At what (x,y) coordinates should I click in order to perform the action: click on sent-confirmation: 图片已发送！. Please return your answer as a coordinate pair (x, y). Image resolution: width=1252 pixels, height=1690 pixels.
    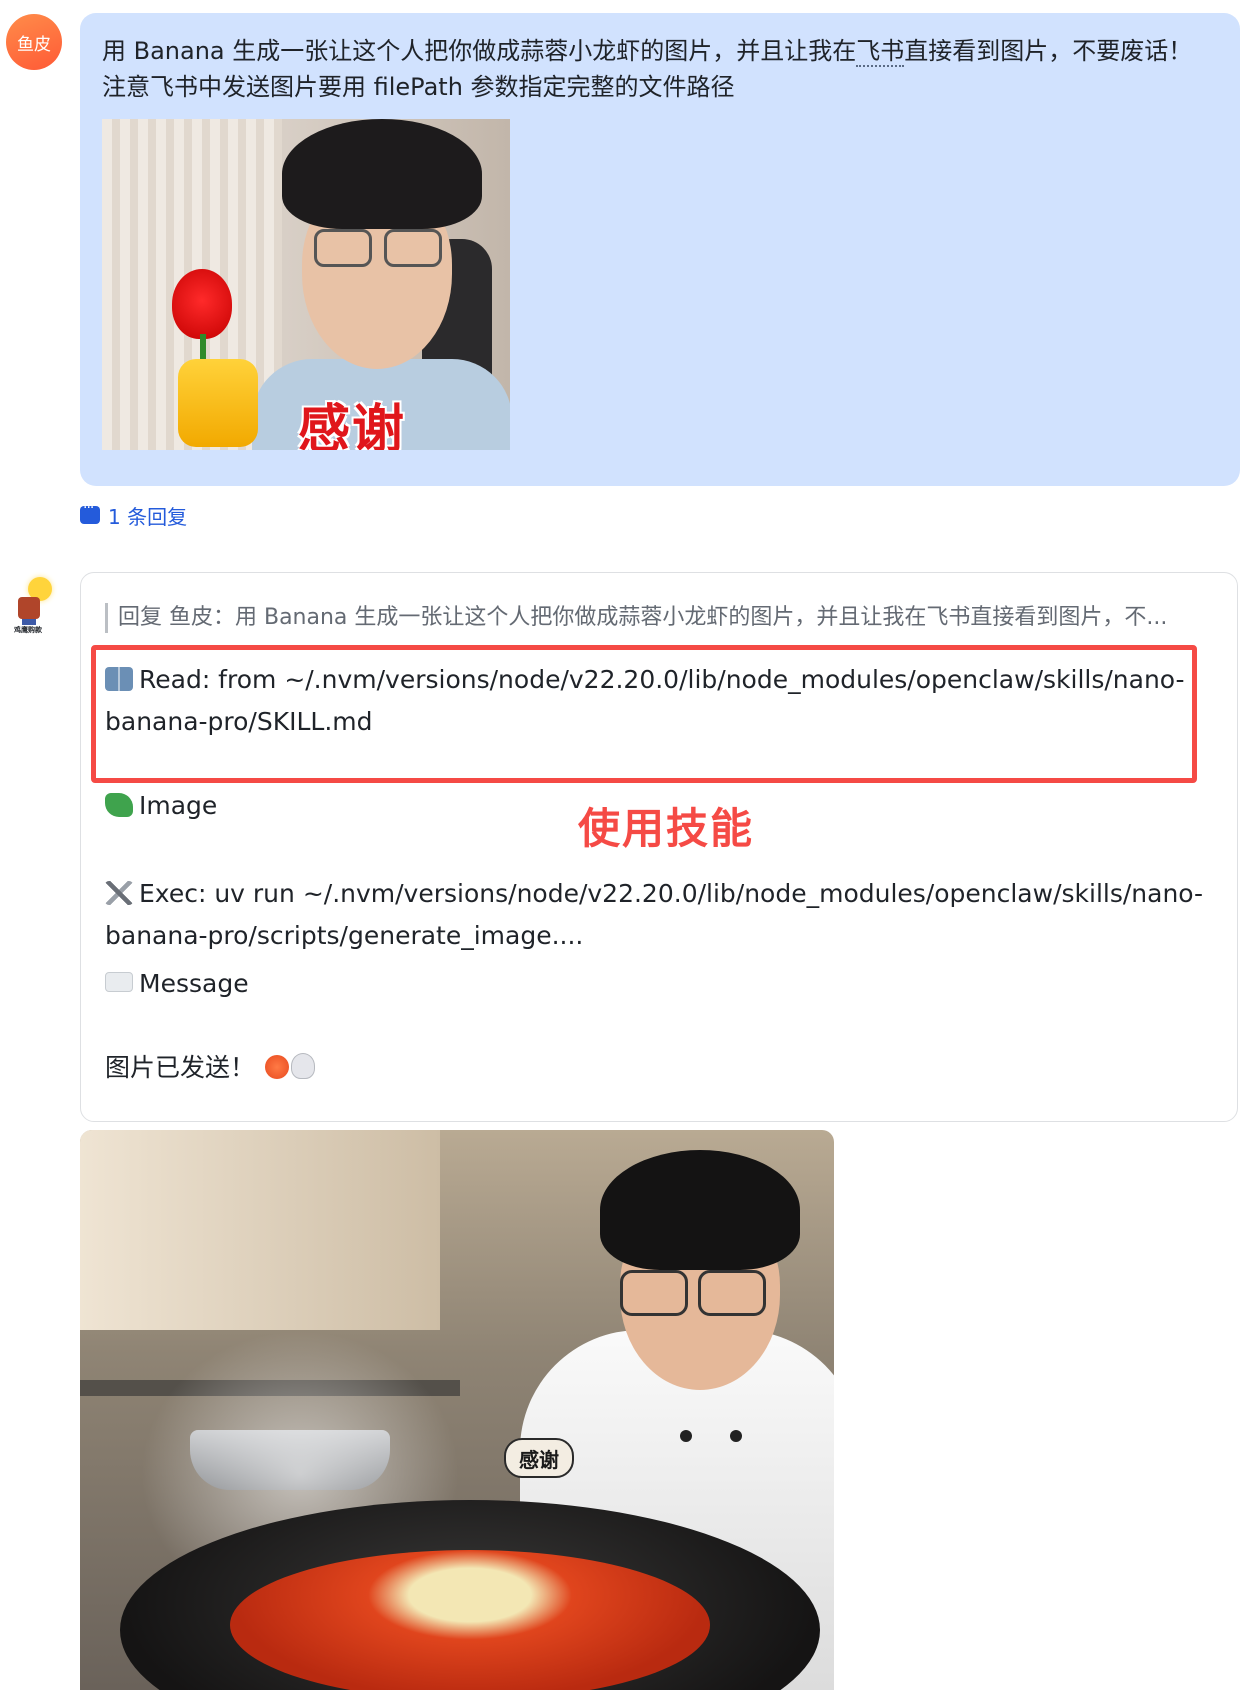
    Looking at the image, I should click on (213, 1068).